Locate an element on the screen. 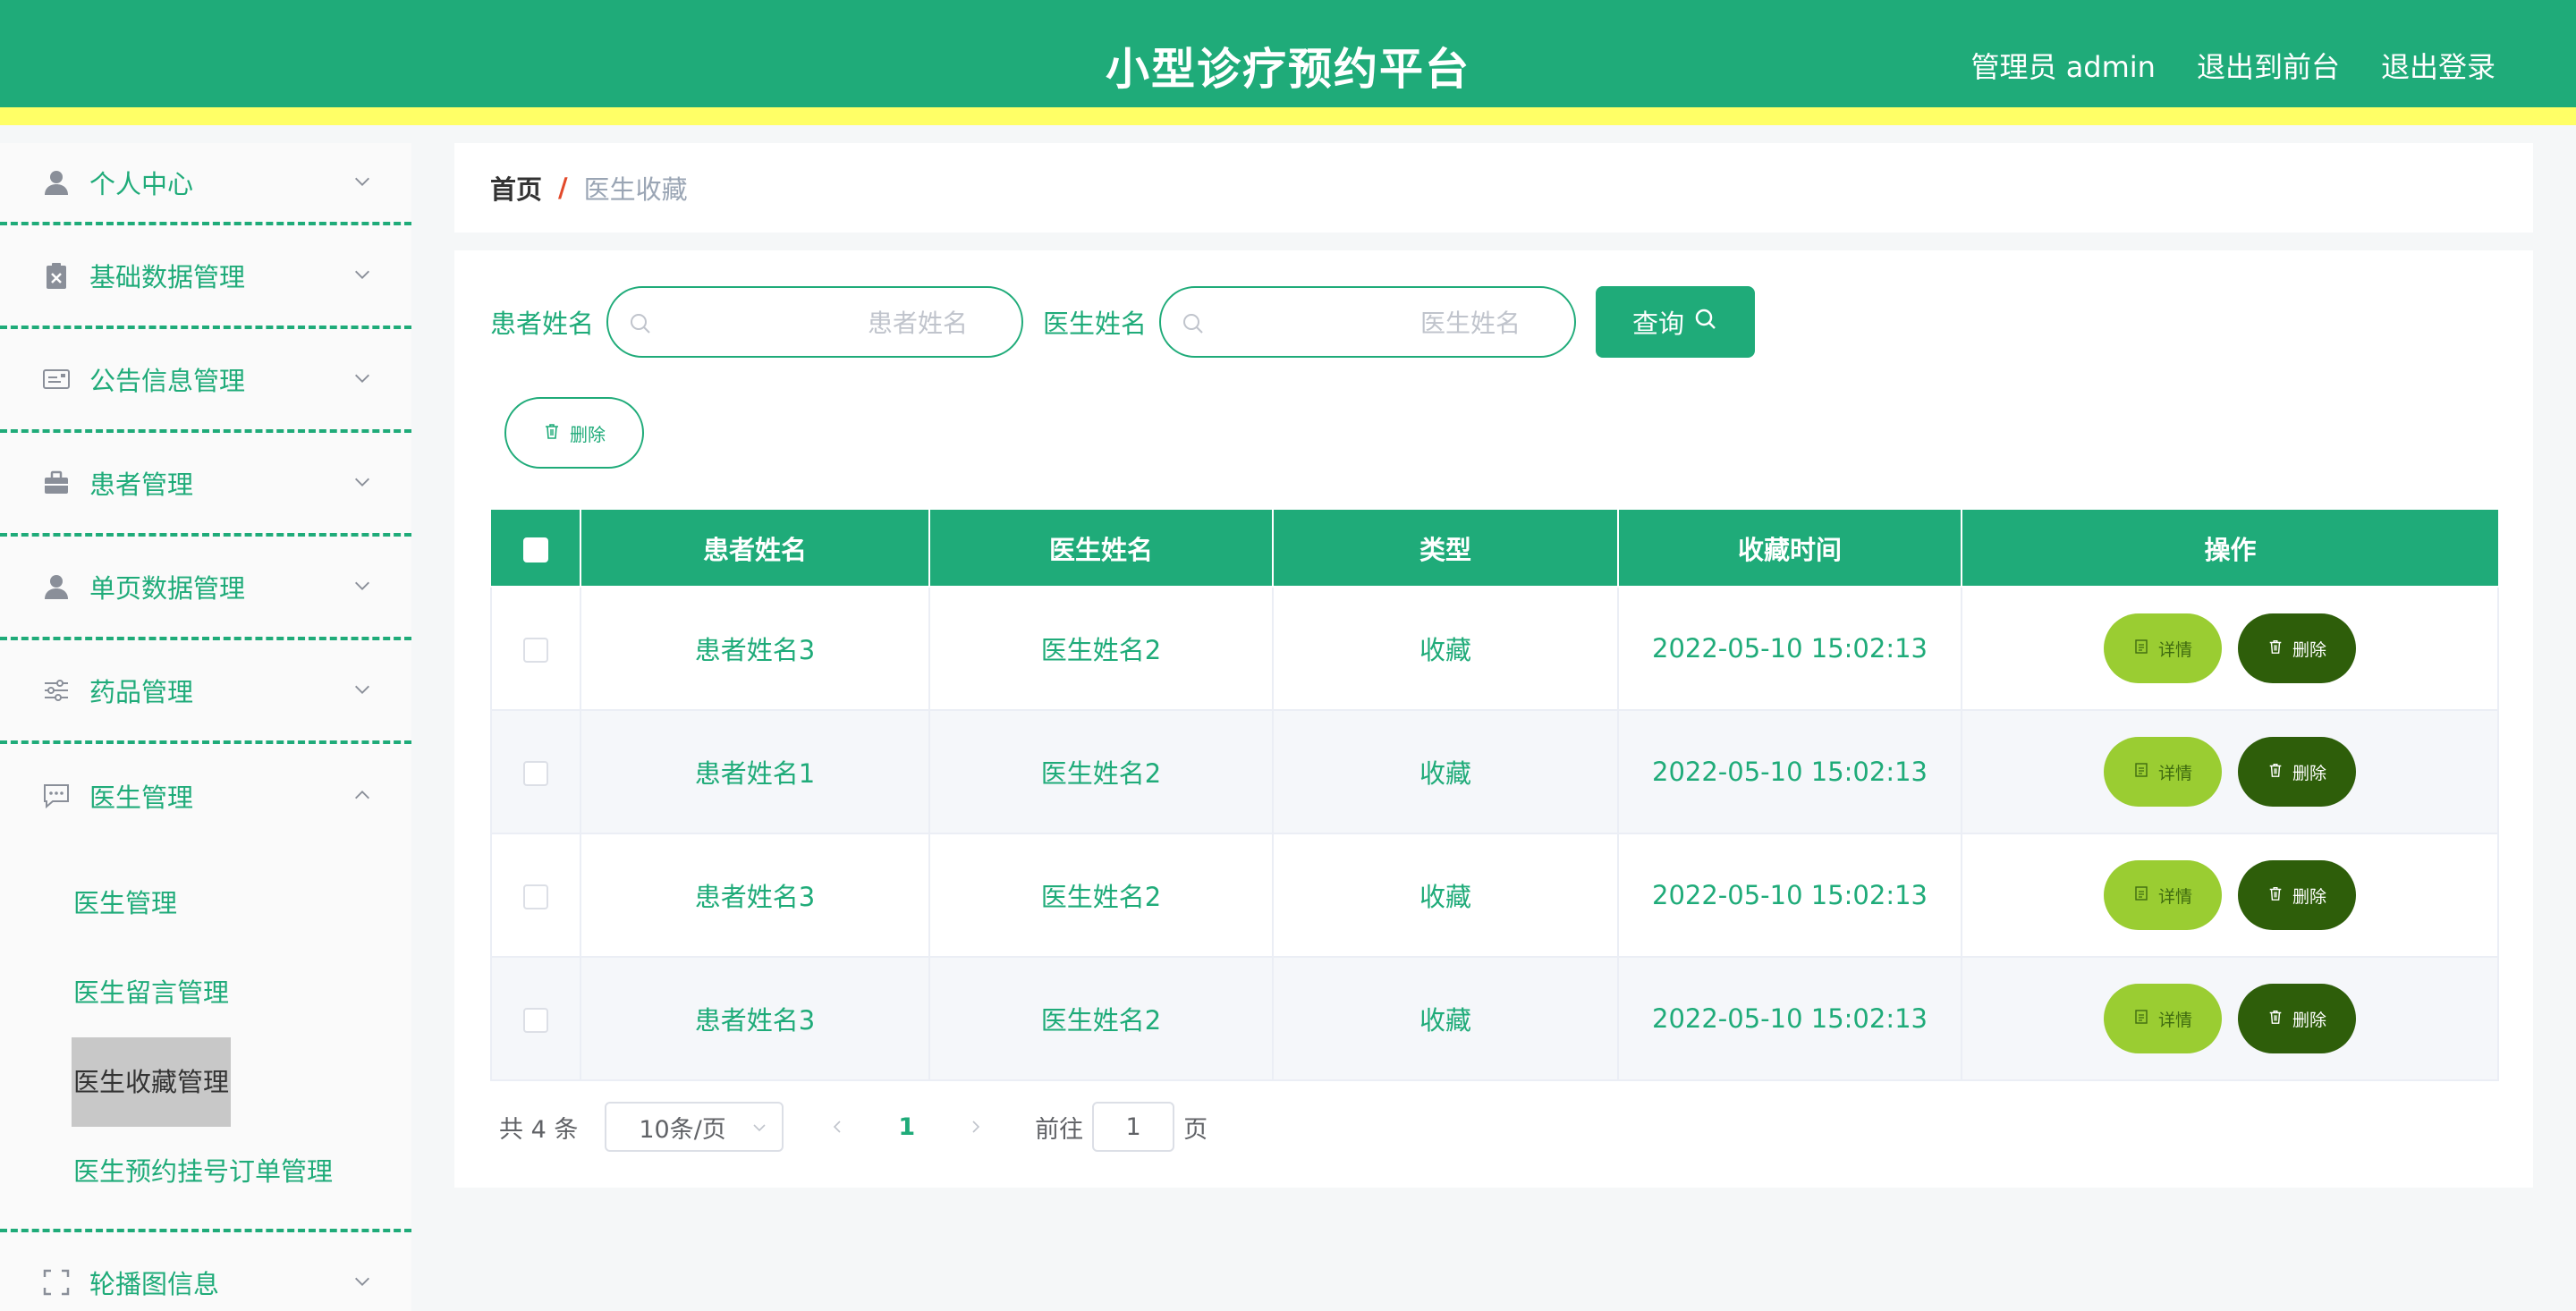 The width and height of the screenshot is (2576, 1311). batch-delete-label: 删除 is located at coordinates (588, 434).